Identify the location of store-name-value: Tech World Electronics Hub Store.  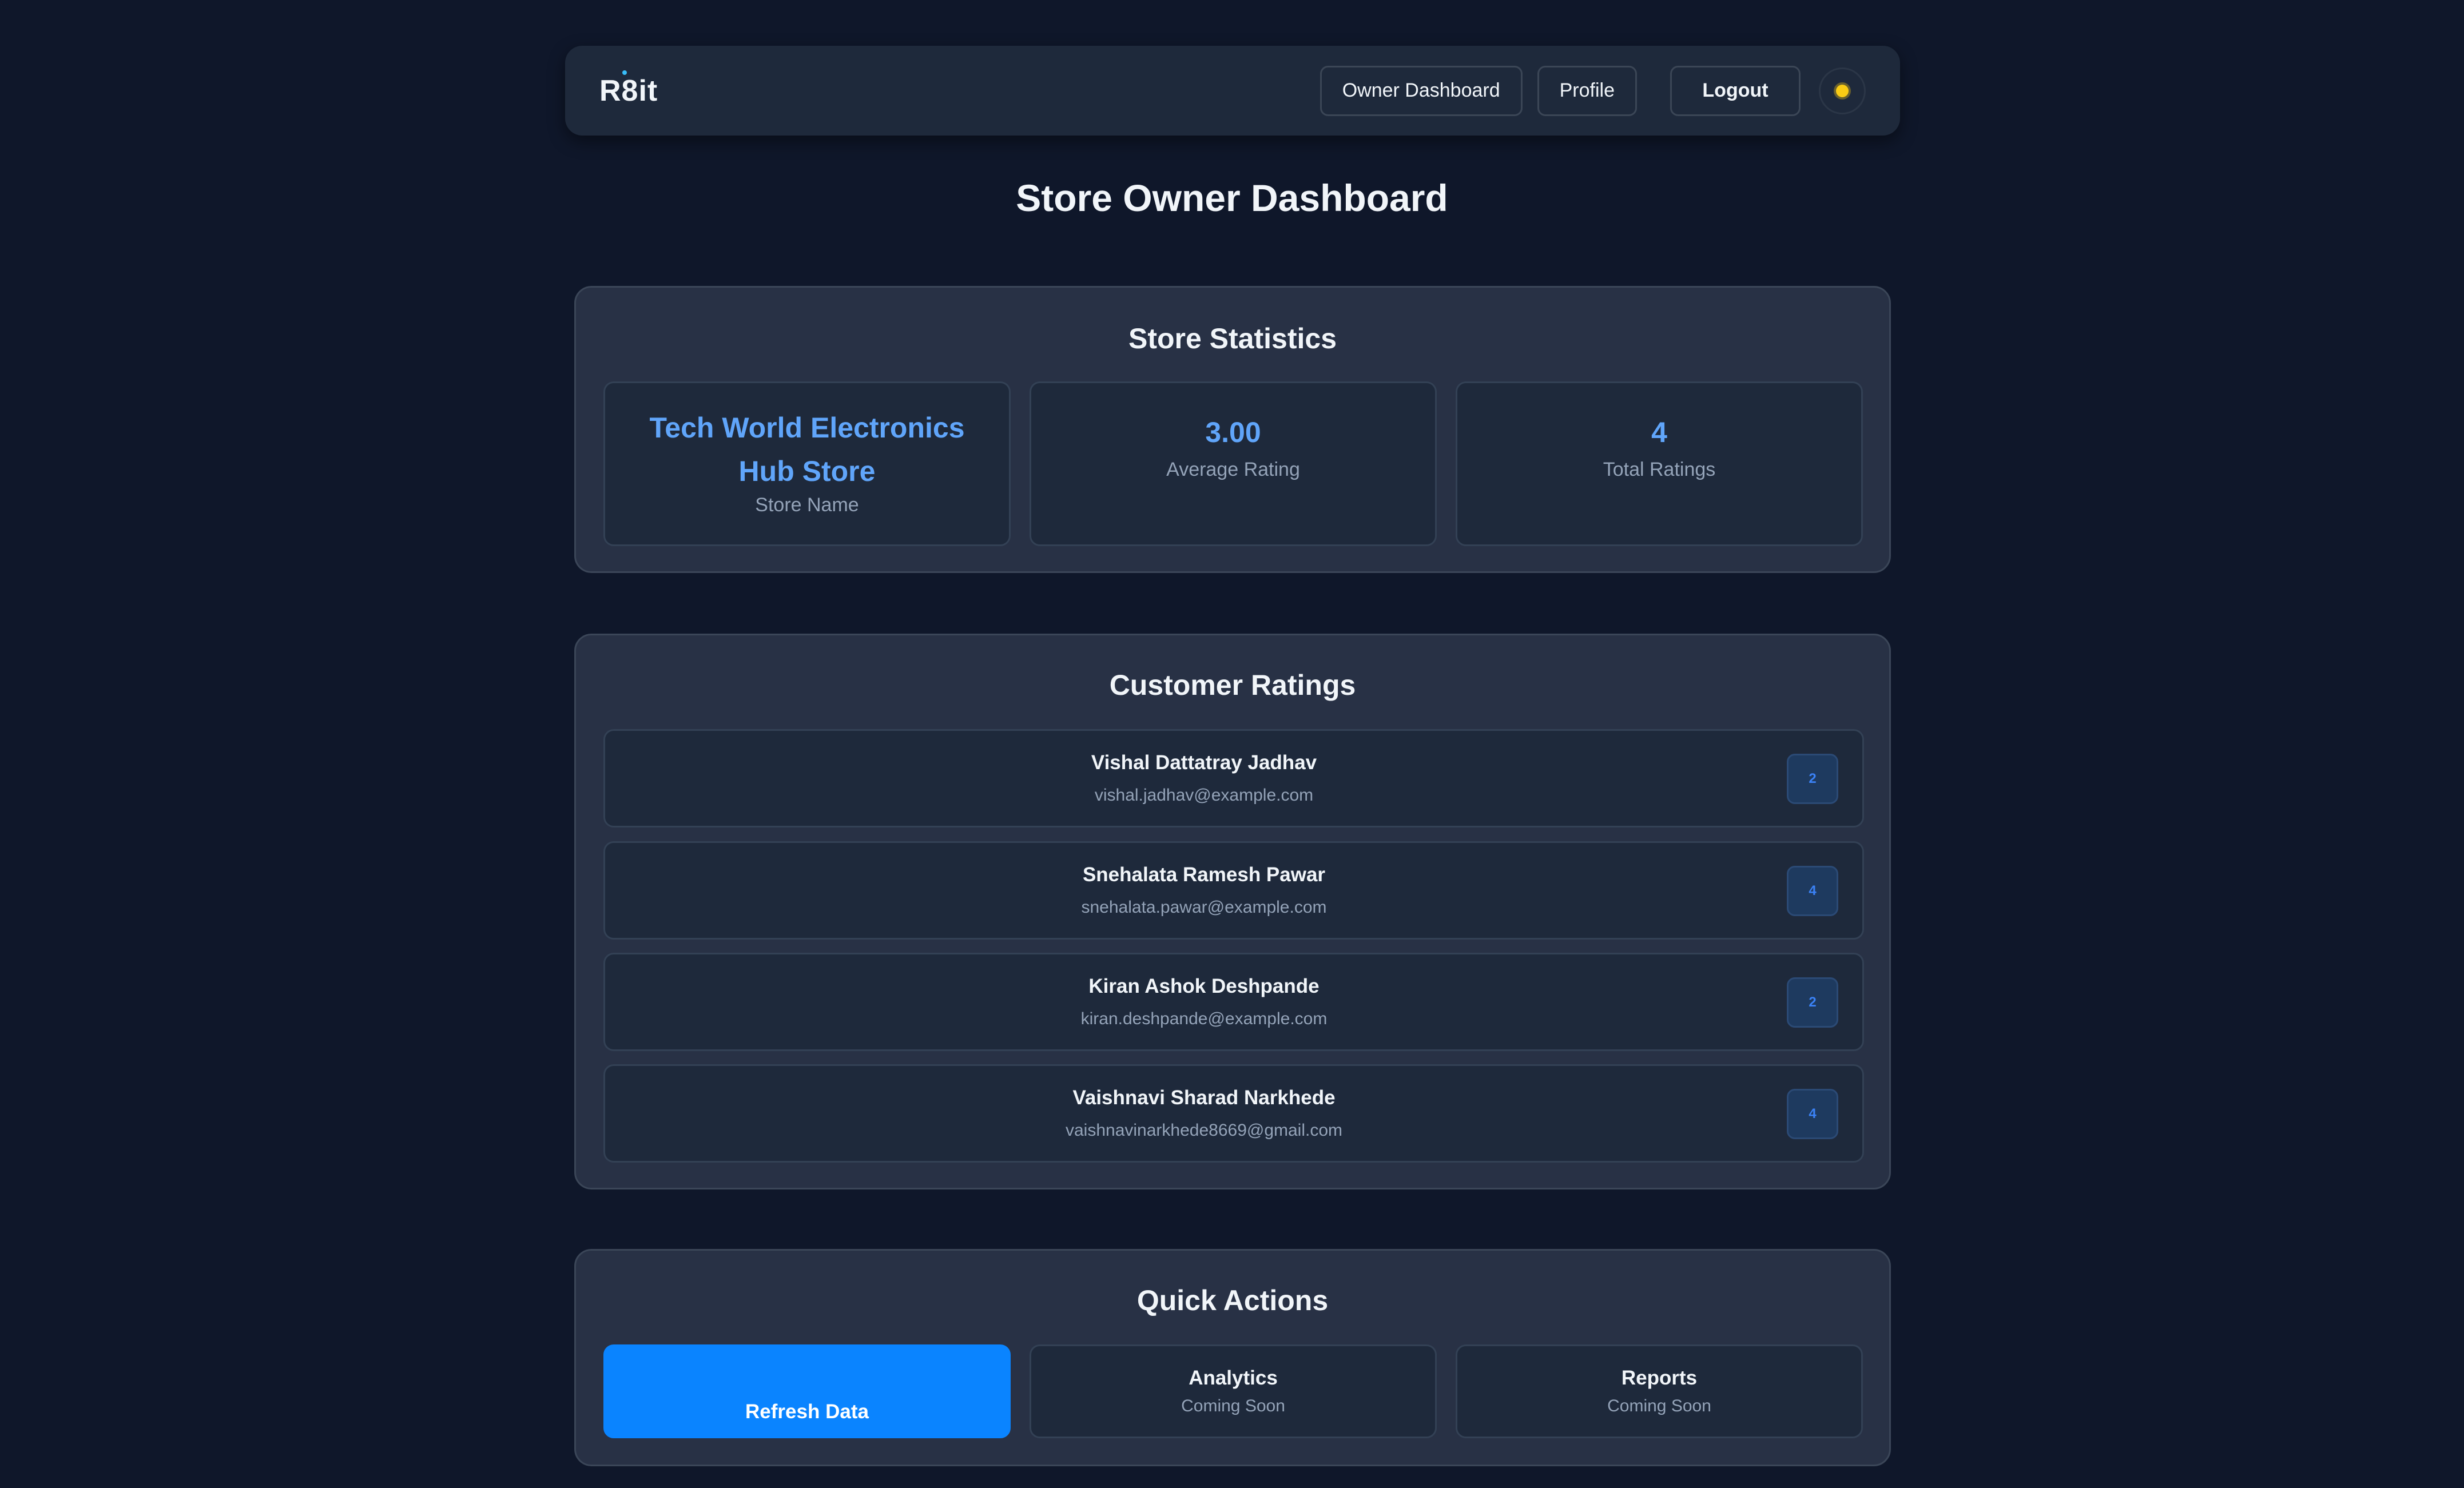
(807, 449).